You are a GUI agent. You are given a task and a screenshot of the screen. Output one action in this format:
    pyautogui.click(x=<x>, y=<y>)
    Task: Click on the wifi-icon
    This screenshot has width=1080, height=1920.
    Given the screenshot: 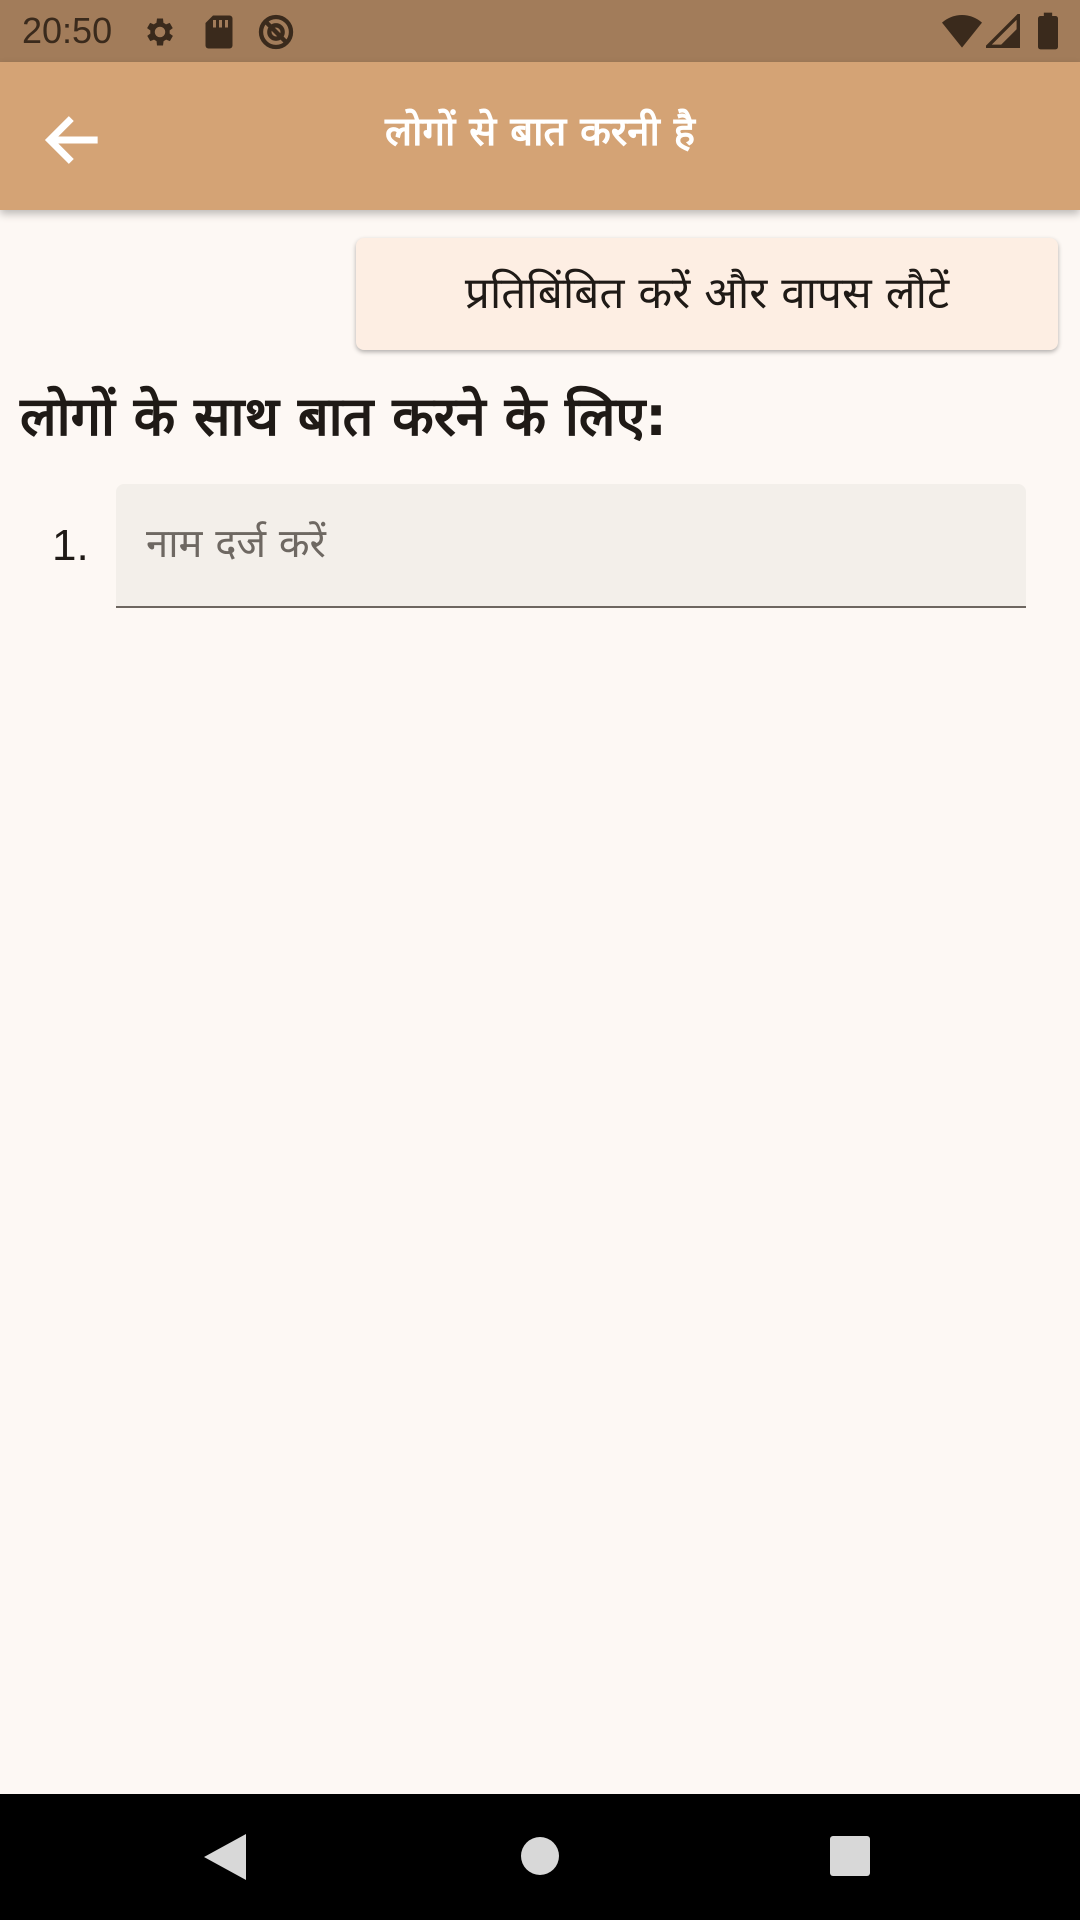 What is the action you would take?
    pyautogui.click(x=962, y=31)
    